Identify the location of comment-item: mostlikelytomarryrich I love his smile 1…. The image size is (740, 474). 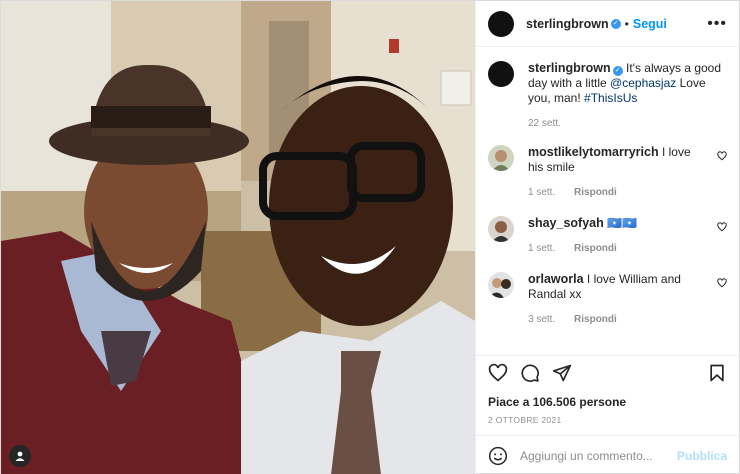
(607, 172).